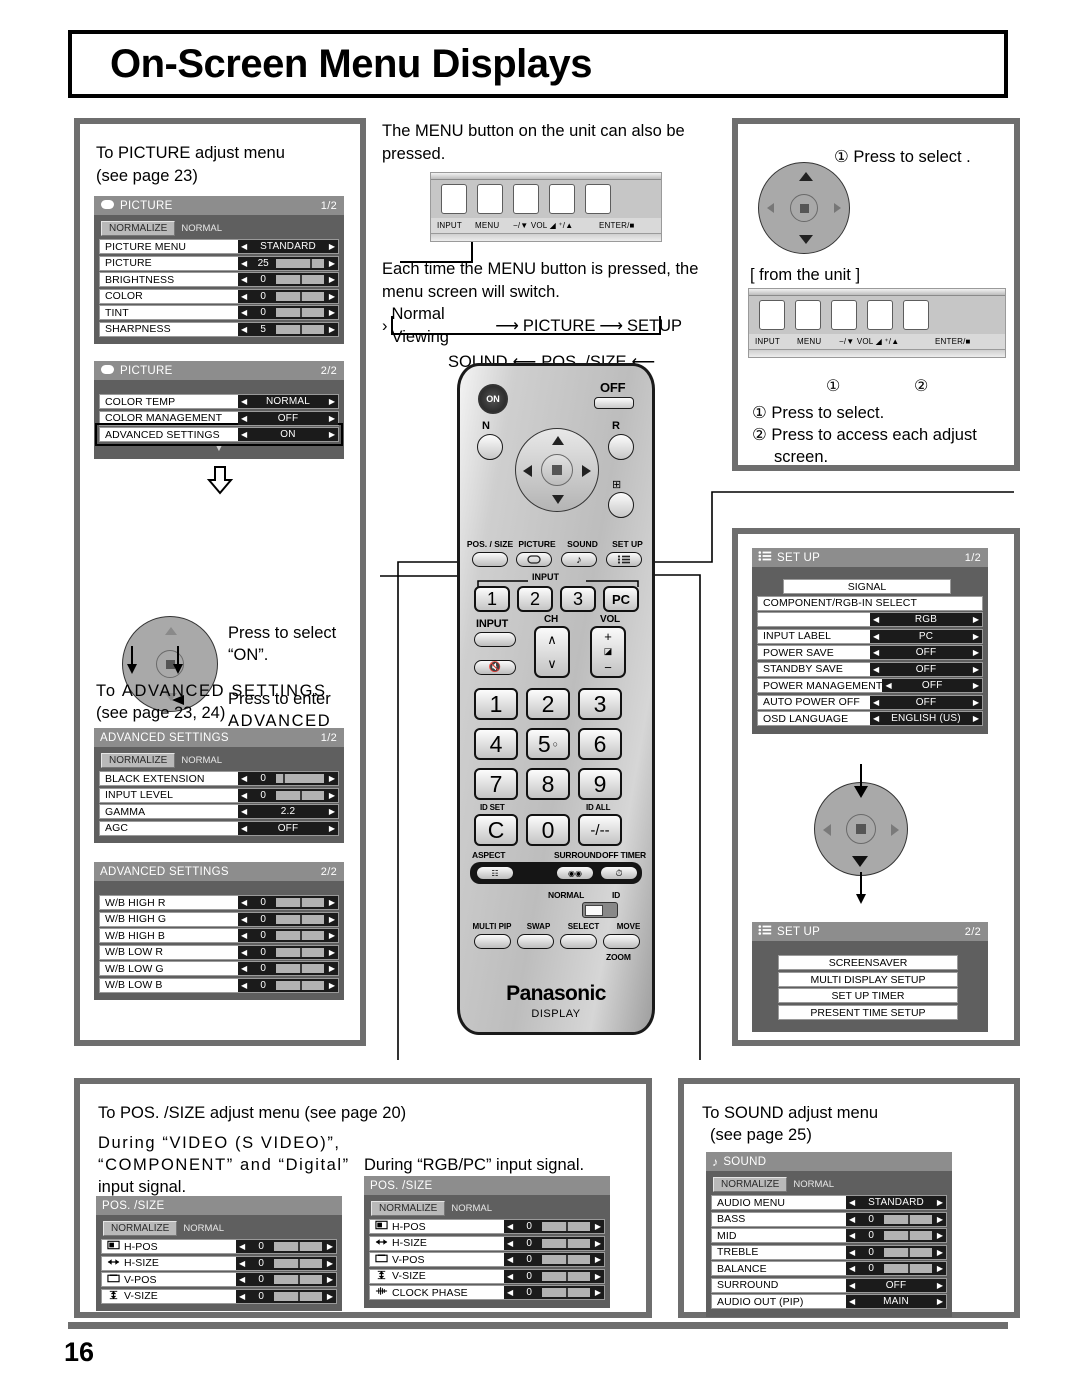 The width and height of the screenshot is (1080, 1397). I want to click on component-label-row: COMPONENT/RGB-IN SELECT, so click(870, 603).